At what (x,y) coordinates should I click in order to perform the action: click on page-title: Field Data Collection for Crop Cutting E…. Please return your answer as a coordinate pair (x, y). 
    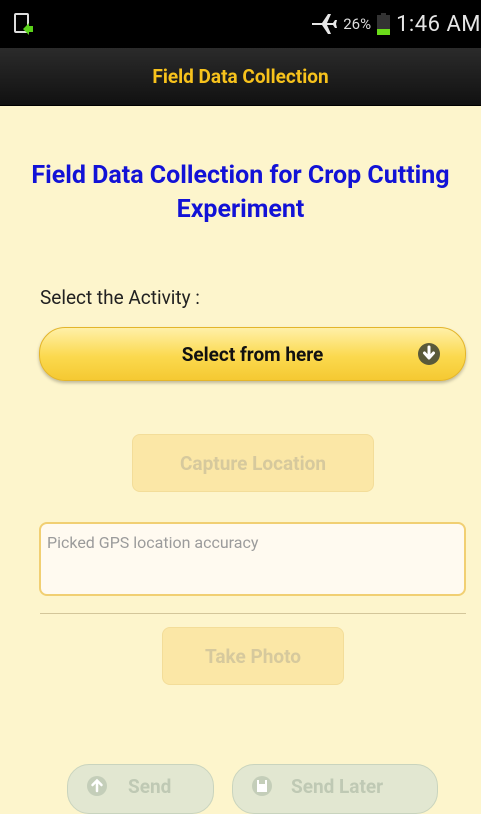
    Looking at the image, I should click on (240, 192).